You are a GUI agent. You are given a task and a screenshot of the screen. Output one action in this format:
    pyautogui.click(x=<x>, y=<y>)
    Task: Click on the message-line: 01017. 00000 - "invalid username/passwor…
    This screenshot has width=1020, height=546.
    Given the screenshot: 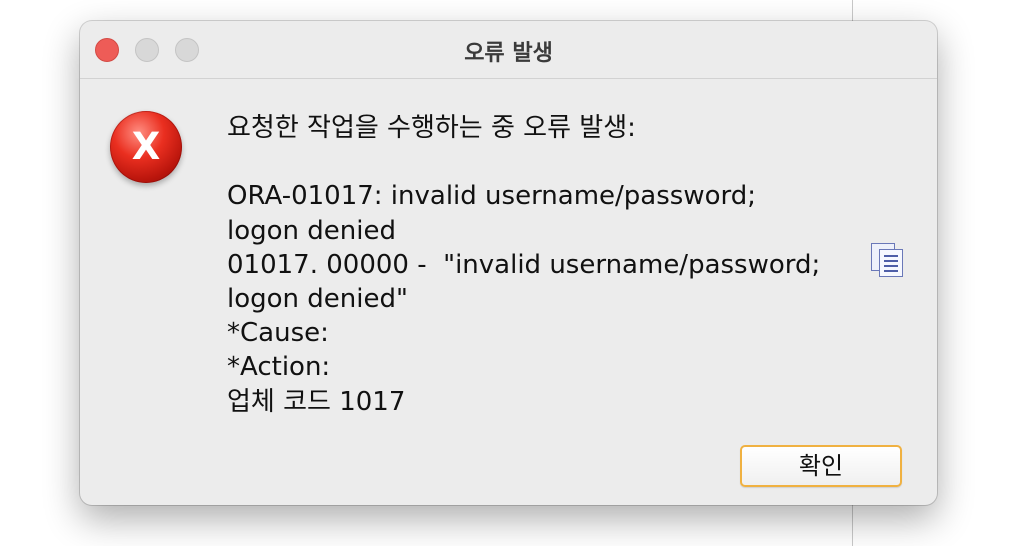 What is the action you would take?
    pyautogui.click(x=524, y=264)
    